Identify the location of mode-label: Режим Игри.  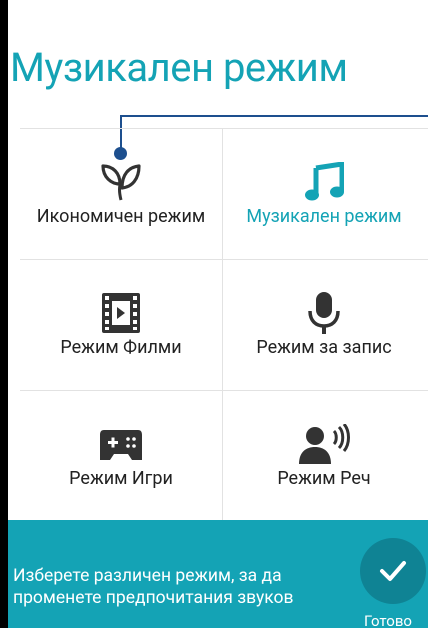
(121, 478).